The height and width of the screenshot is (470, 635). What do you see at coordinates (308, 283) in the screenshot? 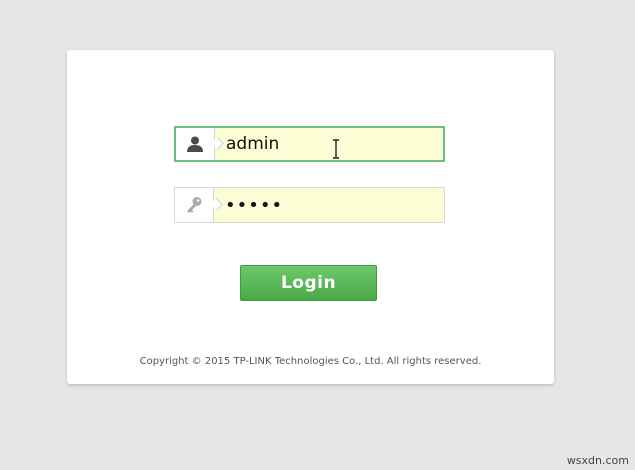
I see `login-button: Login` at bounding box center [308, 283].